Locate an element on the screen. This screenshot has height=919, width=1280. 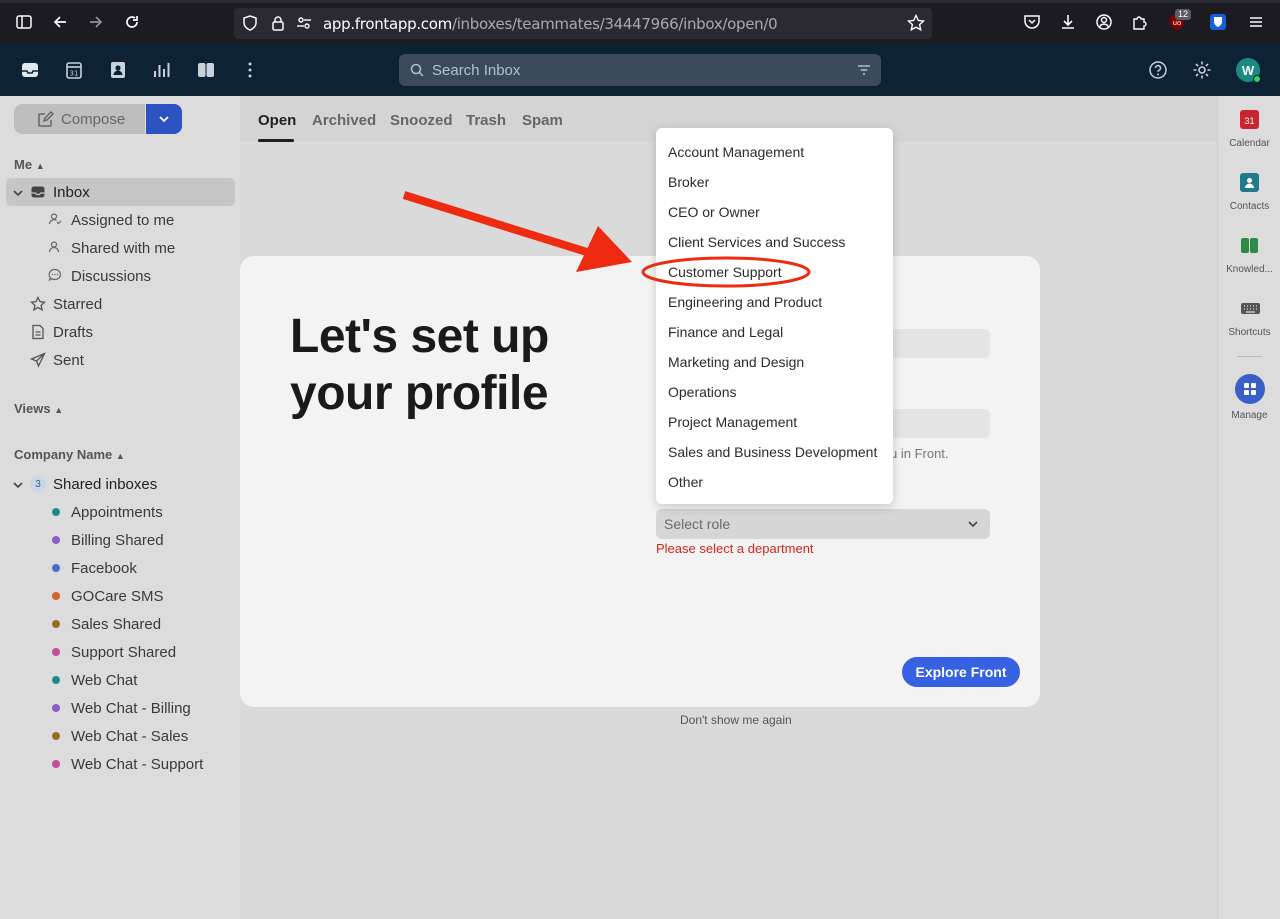
department-option: Account Management is located at coordinates (736, 152).